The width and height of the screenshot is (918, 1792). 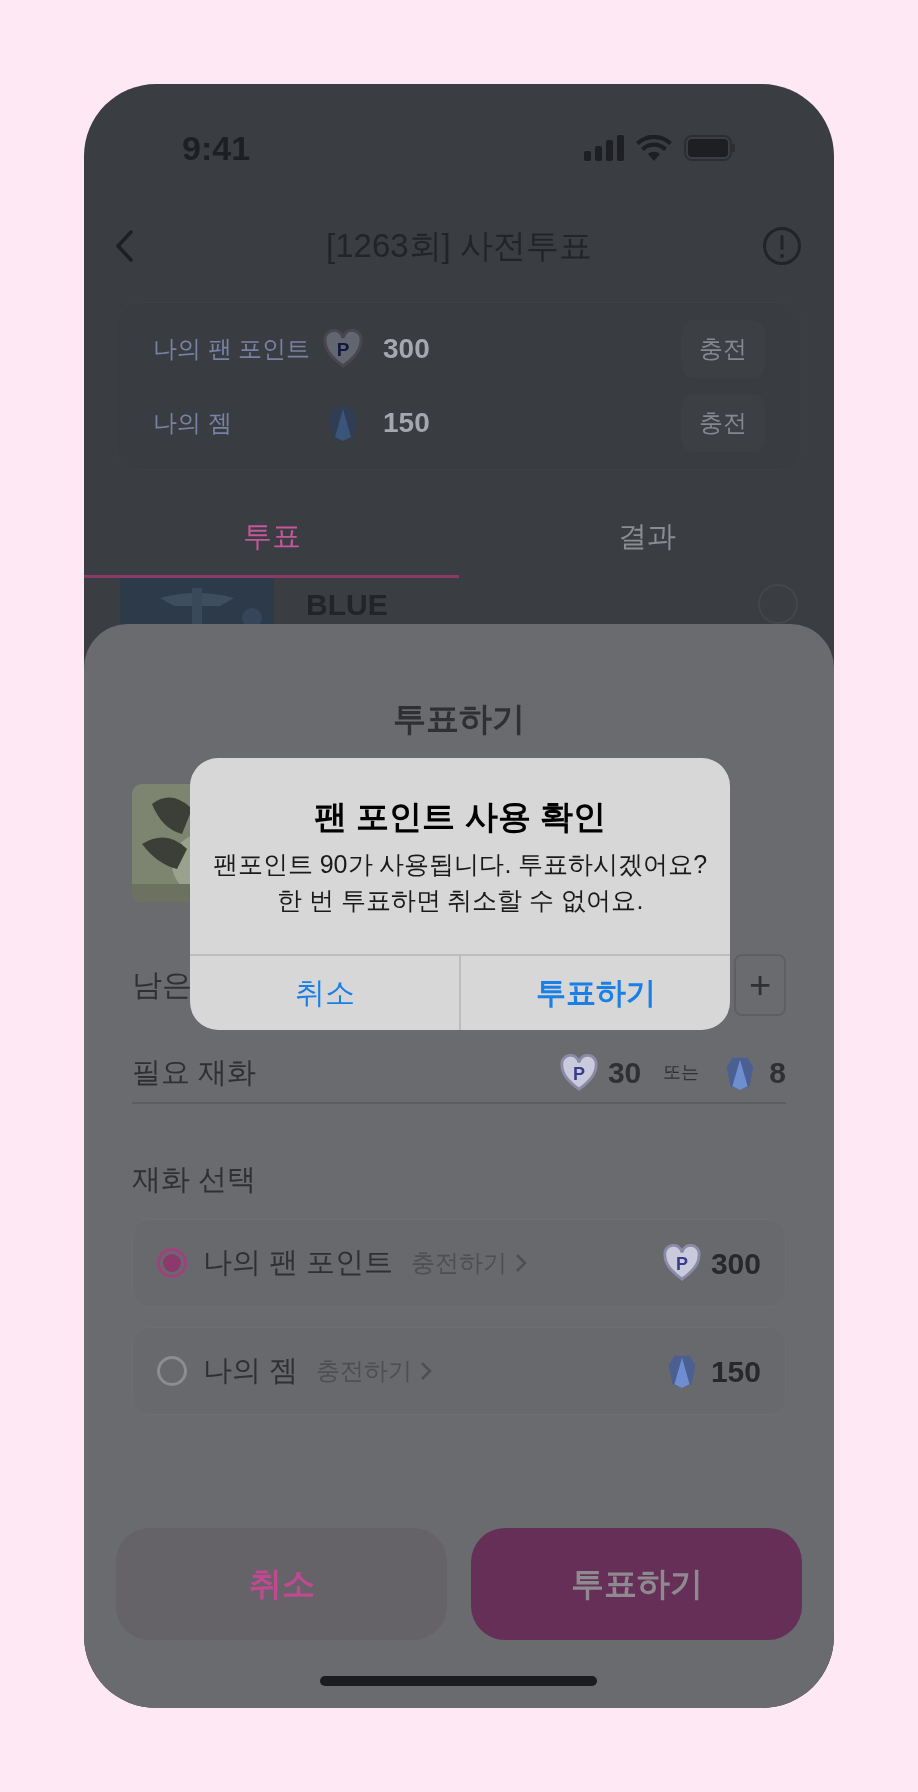 What do you see at coordinates (460, 864) in the screenshot?
I see `dialog-message: 팬포인트 90가 사용됩니다. 투표하시겠어요?` at bounding box center [460, 864].